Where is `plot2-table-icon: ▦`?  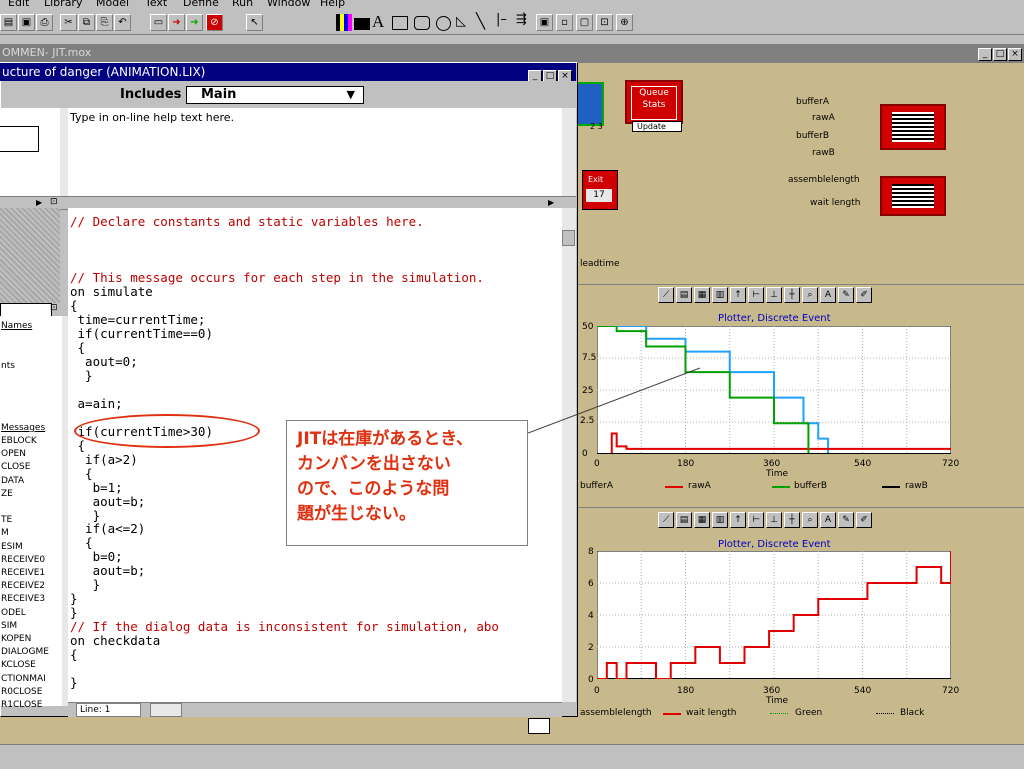
plot2-table-icon: ▦ is located at coordinates (702, 520).